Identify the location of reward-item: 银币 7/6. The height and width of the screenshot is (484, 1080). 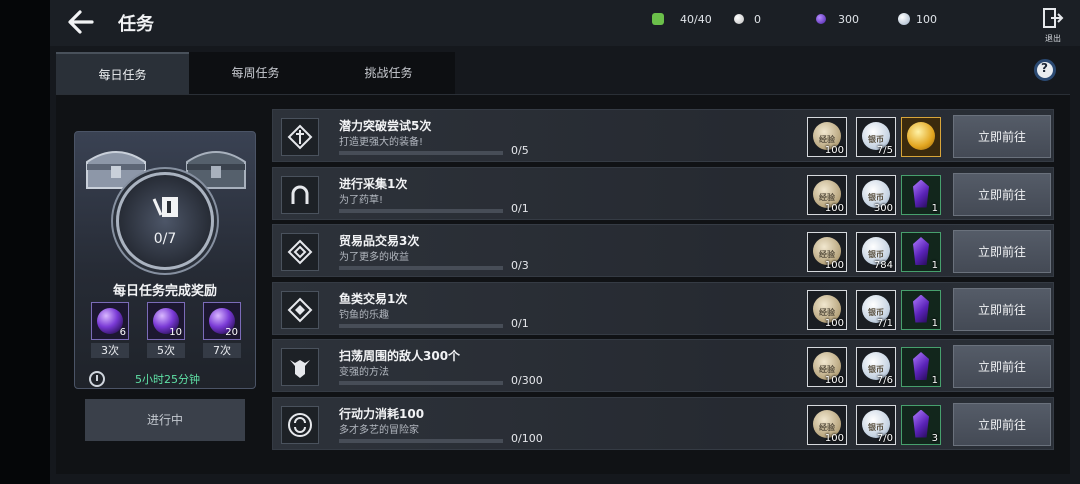
(876, 367).